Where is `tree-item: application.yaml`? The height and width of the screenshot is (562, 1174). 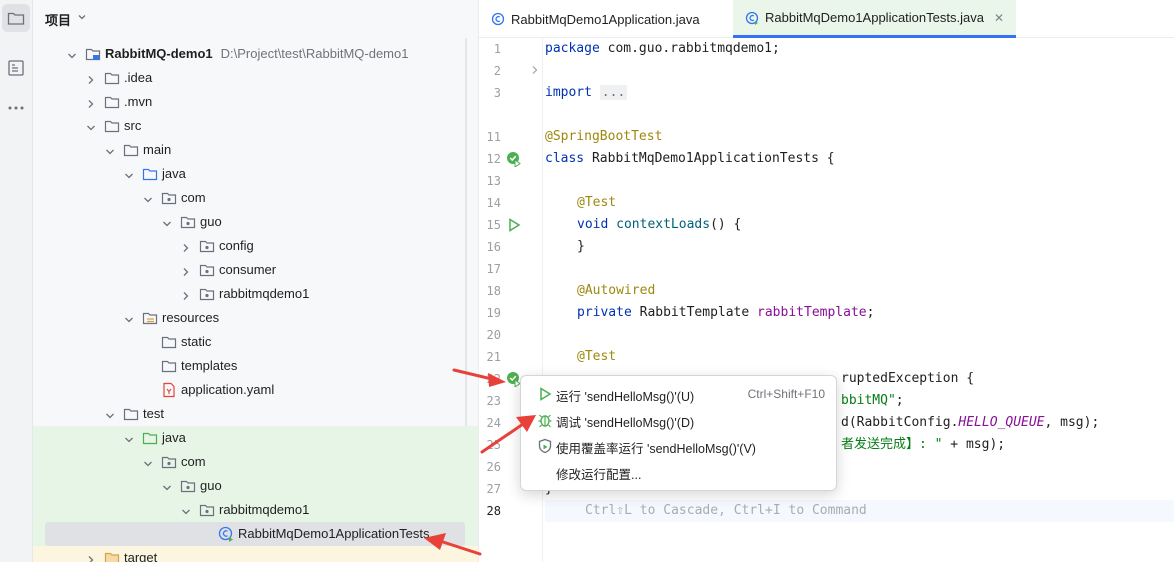 tree-item: application.yaml is located at coordinates (255, 390).